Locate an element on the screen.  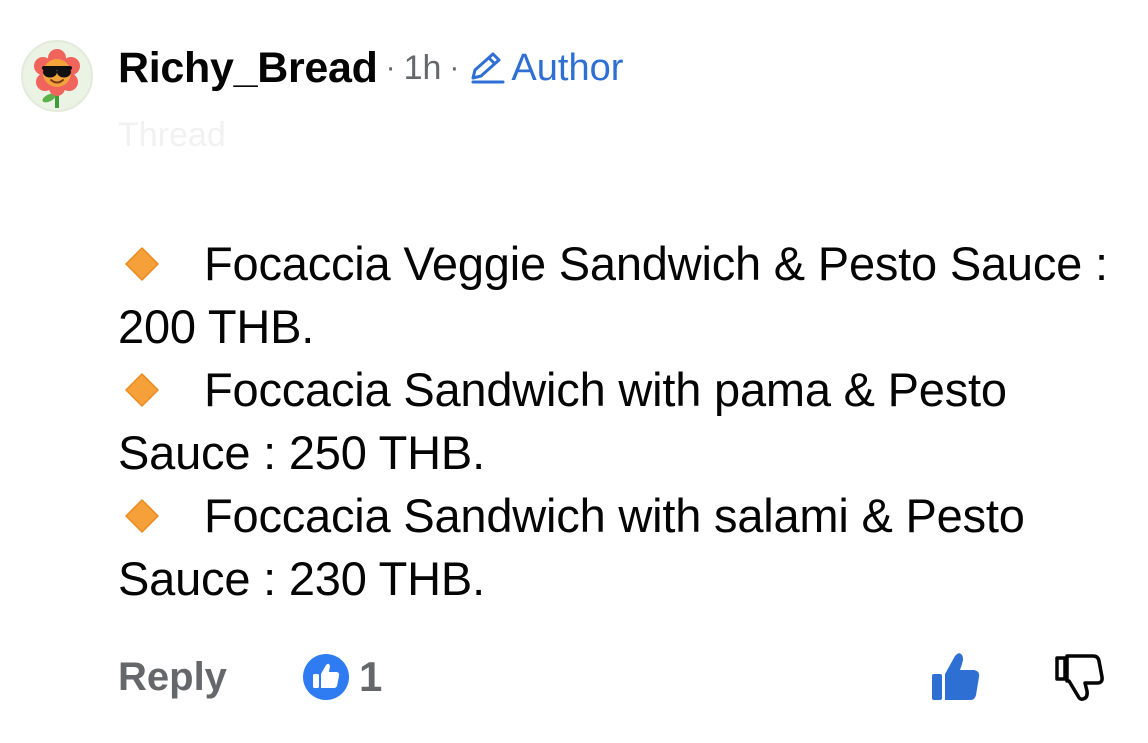
author-badge-label: Author is located at coordinates (567, 67).